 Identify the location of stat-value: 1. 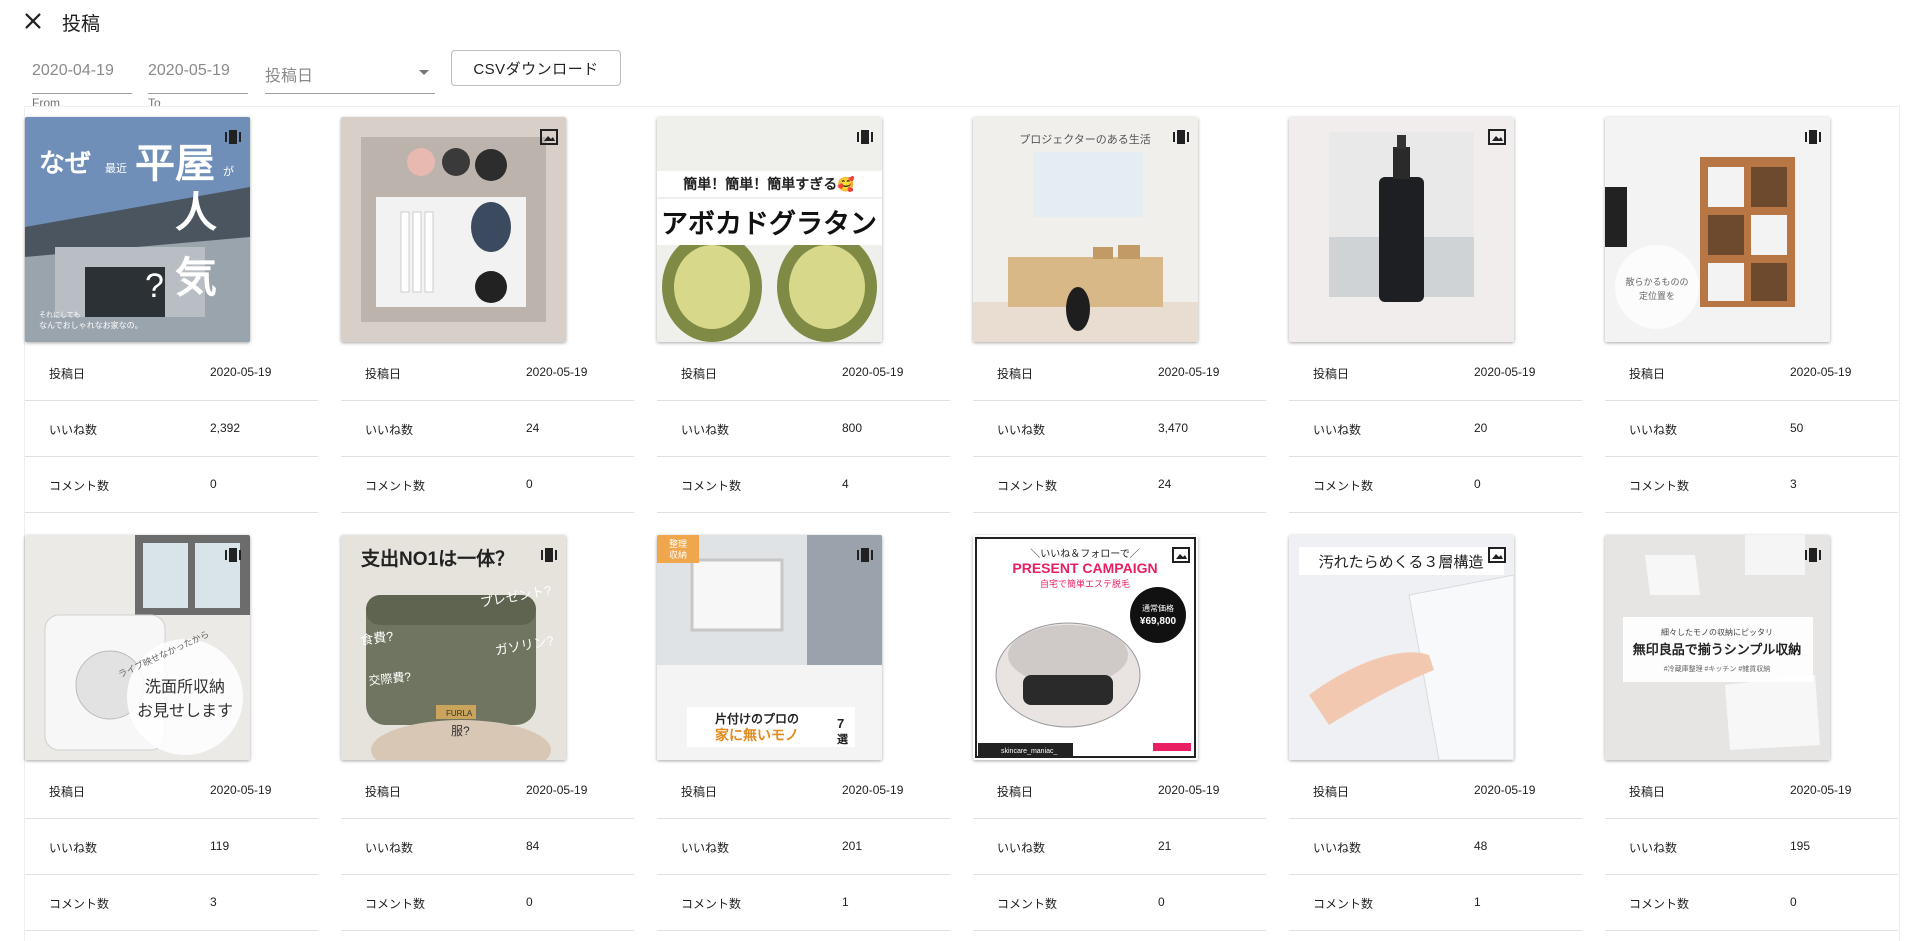
(845, 902).